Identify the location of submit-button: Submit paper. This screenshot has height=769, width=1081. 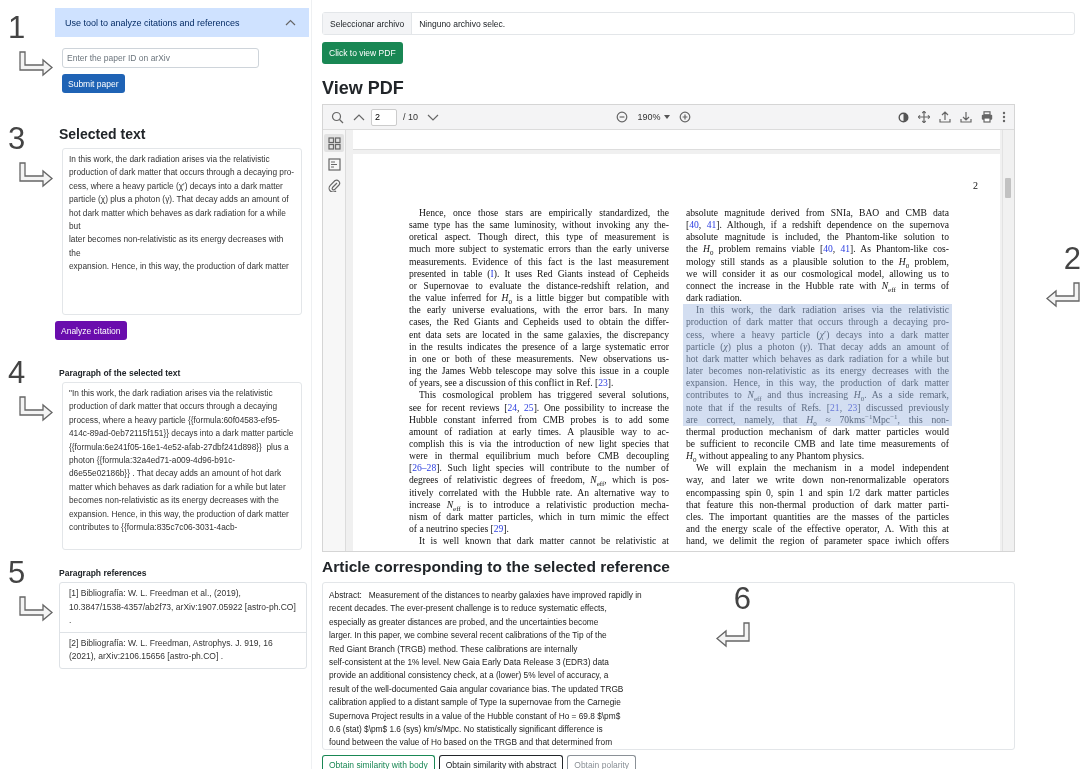
(93, 83).